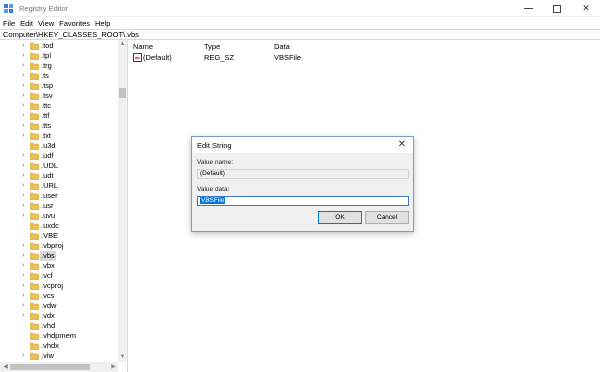 The image size is (600, 372). Describe the element at coordinates (59, 76) in the screenshot. I see `tree-item: › .ts` at that location.